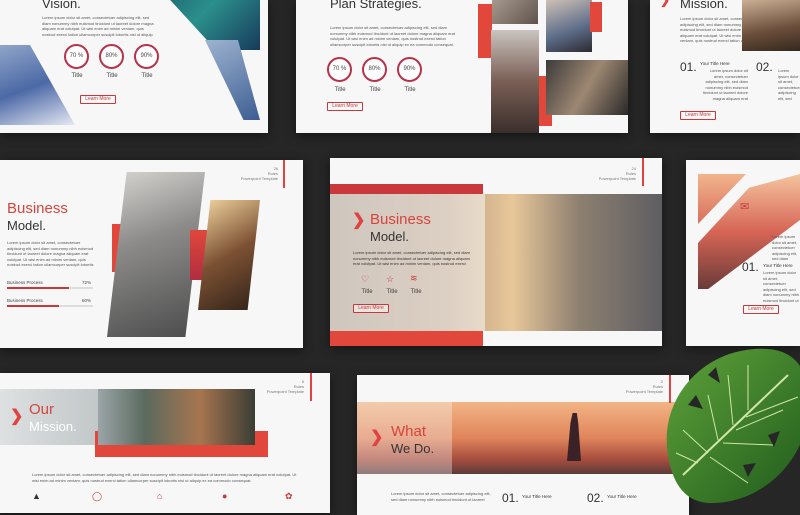 This screenshot has width=800, height=515. What do you see at coordinates (704, 5) in the screenshot?
I see `slide-title: Mission.` at bounding box center [704, 5].